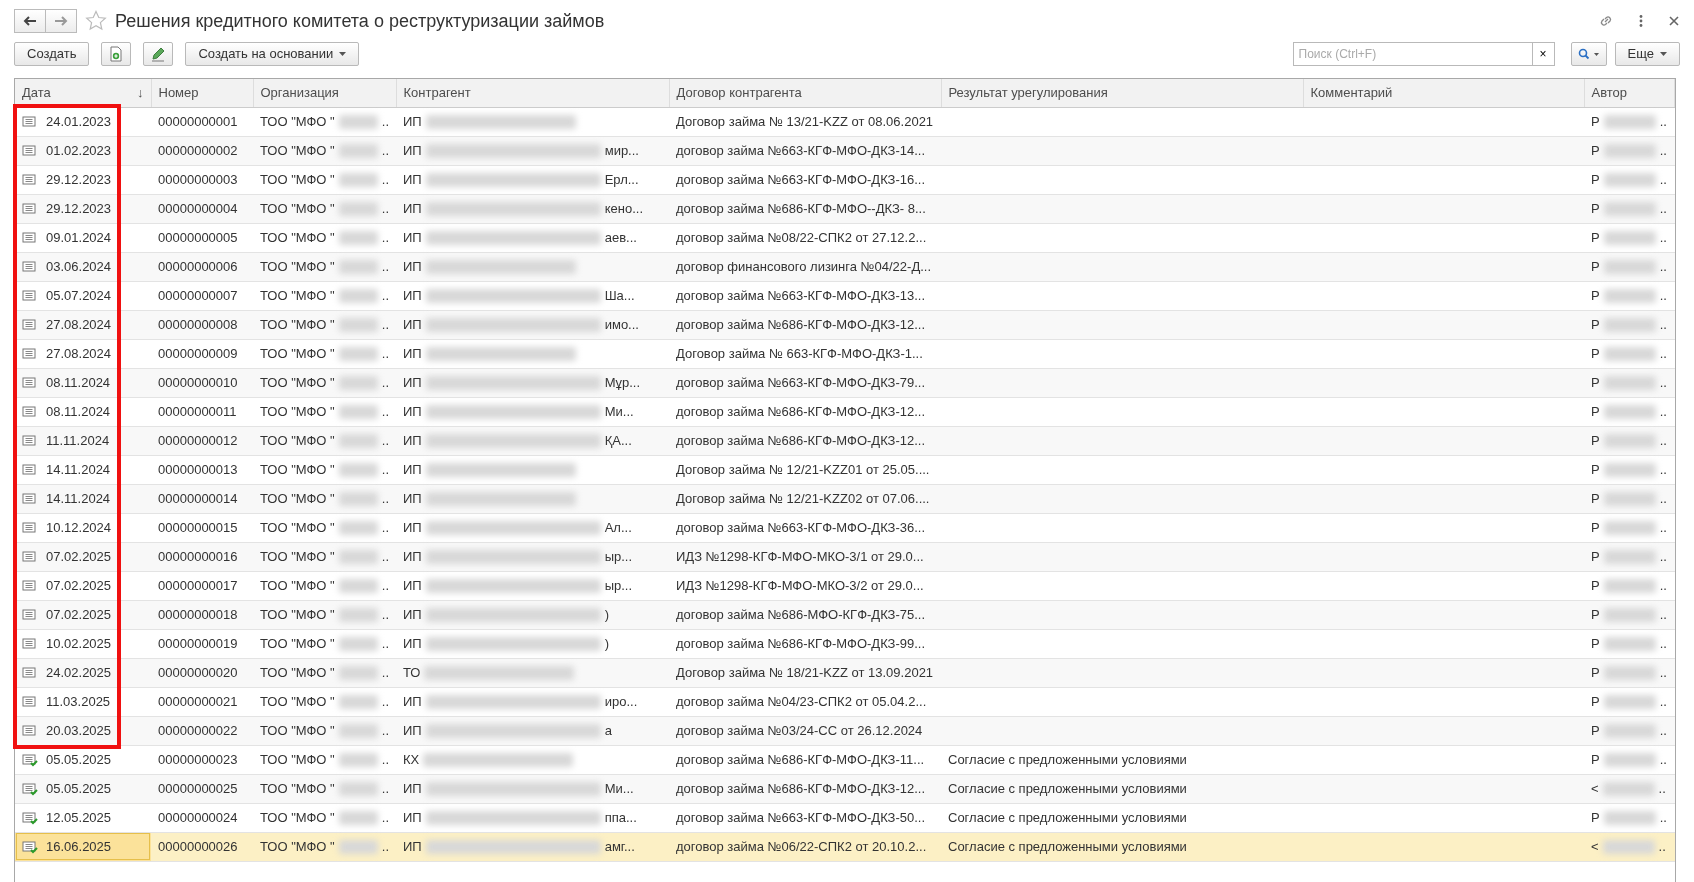 The width and height of the screenshot is (1694, 882). Describe the element at coordinates (96, 21) in the screenshot. I see `star-icon` at that location.